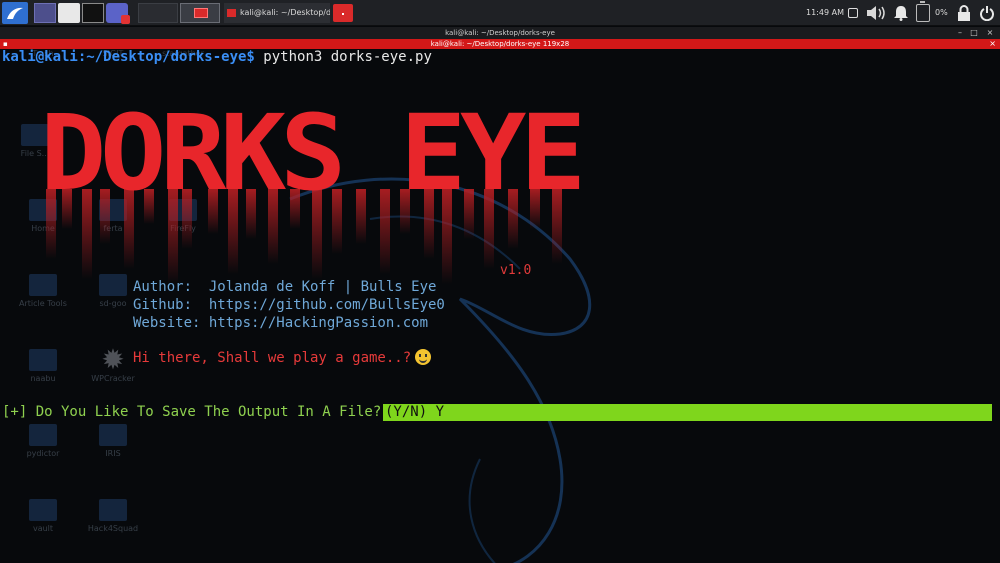 This screenshot has width=1000, height=563. What do you see at coordinates (901, 13) in the screenshot?
I see `notification-bell-icon` at bounding box center [901, 13].